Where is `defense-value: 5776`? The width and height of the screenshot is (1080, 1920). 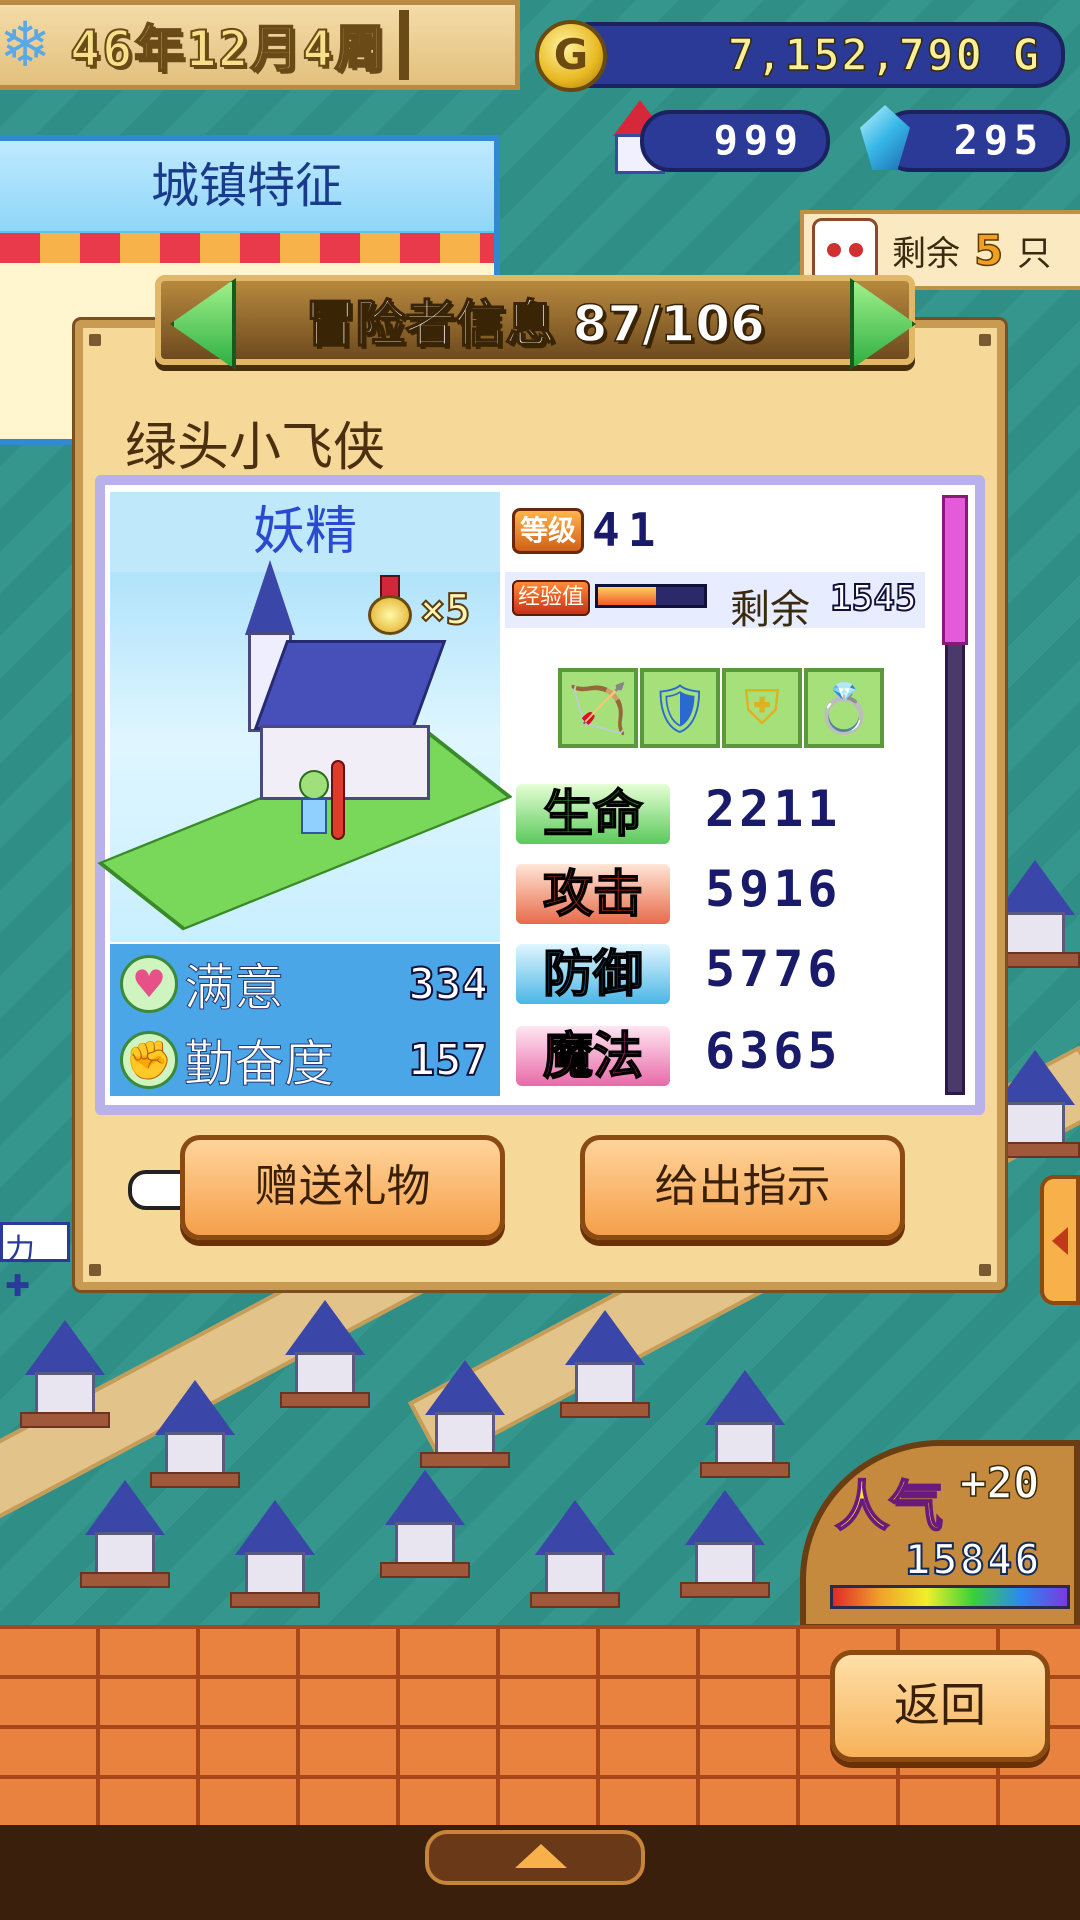
defense-value: 5776 is located at coordinates (773, 969).